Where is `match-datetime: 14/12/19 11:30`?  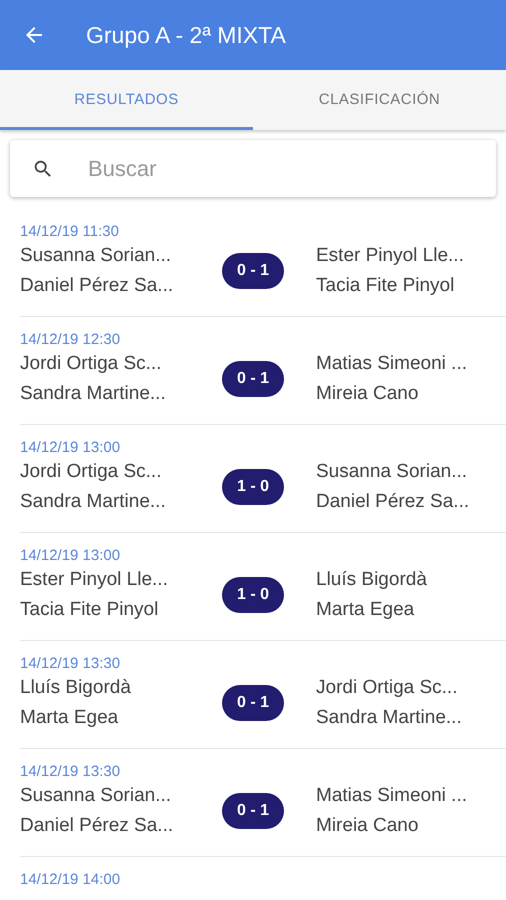 match-datetime: 14/12/19 11:30 is located at coordinates (70, 232).